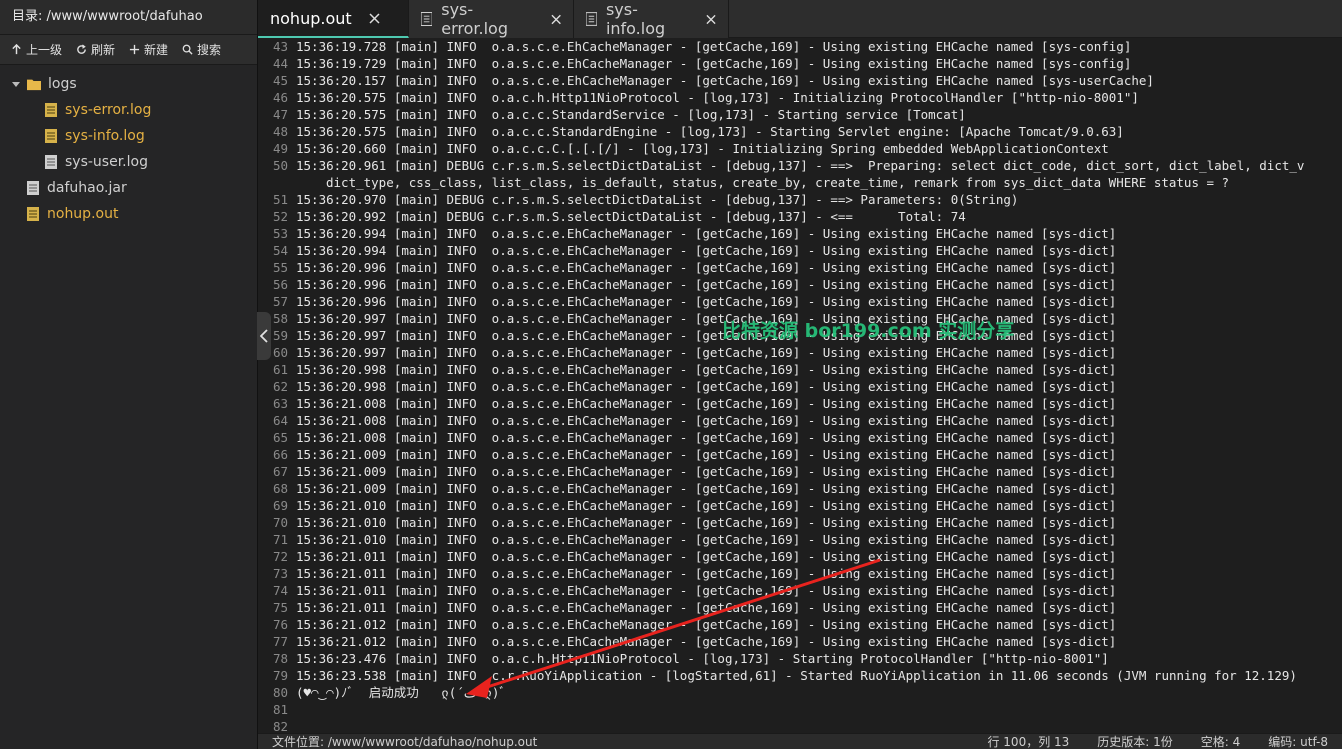  I want to click on line-number: 74, so click(280, 590).